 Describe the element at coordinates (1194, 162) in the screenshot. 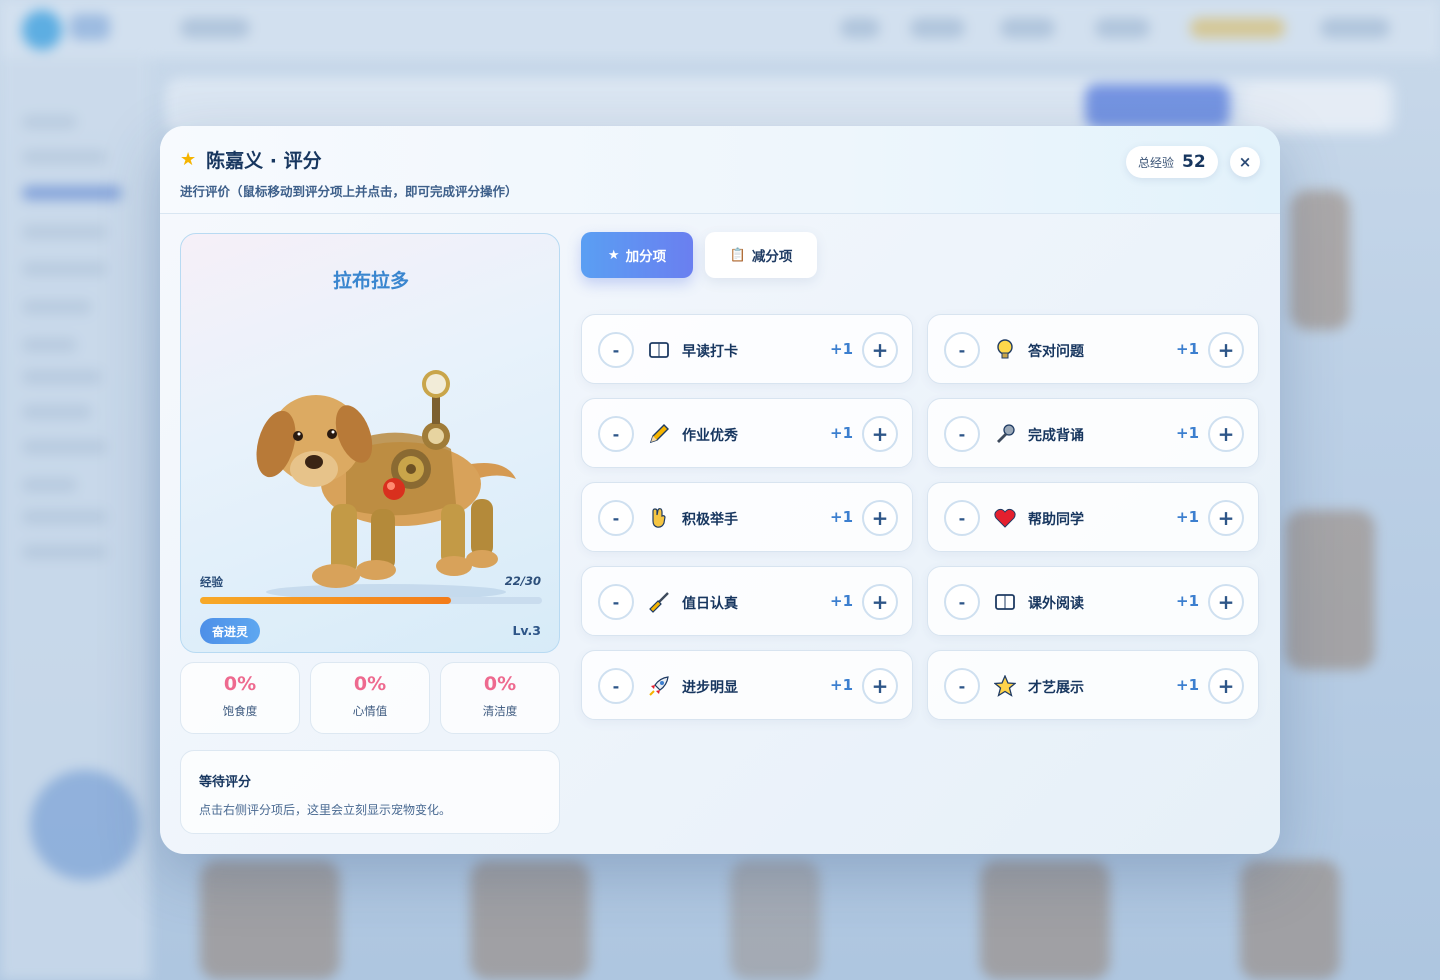

I see `total-exp-value: 52` at that location.